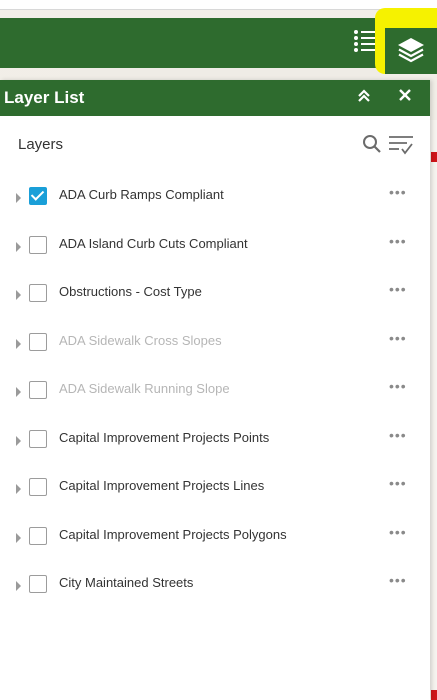 Image resolution: width=437 pixels, height=700 pixels. What do you see at coordinates (173, 534) in the screenshot?
I see `layer-label: Capital Improvement Projects Polygons` at bounding box center [173, 534].